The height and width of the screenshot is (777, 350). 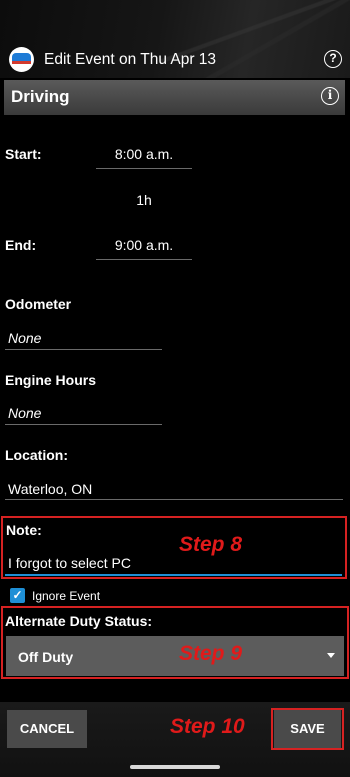 I want to click on alternate-duty-label: Alternate Duty Status:, so click(x=79, y=621).